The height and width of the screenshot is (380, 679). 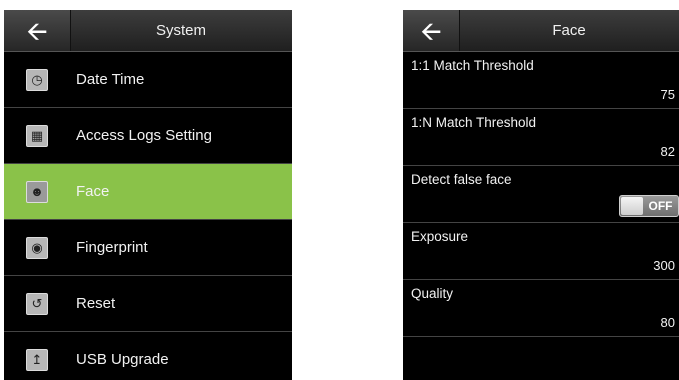 What do you see at coordinates (632, 206) in the screenshot?
I see `toggle-knob` at bounding box center [632, 206].